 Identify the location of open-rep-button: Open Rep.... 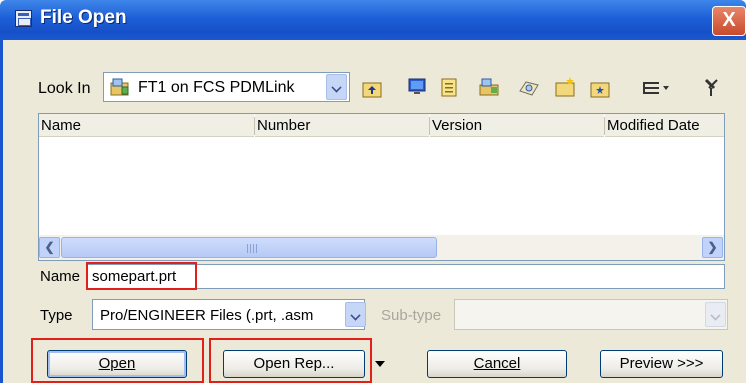
(294, 364).